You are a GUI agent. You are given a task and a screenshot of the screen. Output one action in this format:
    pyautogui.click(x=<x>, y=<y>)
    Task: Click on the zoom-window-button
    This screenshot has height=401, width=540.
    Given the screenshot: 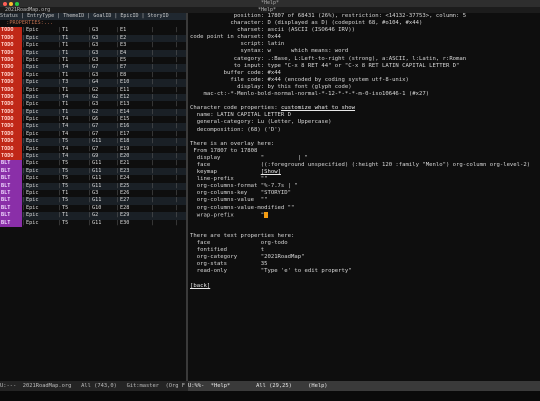 What is the action you would take?
    pyautogui.click(x=17, y=3)
    